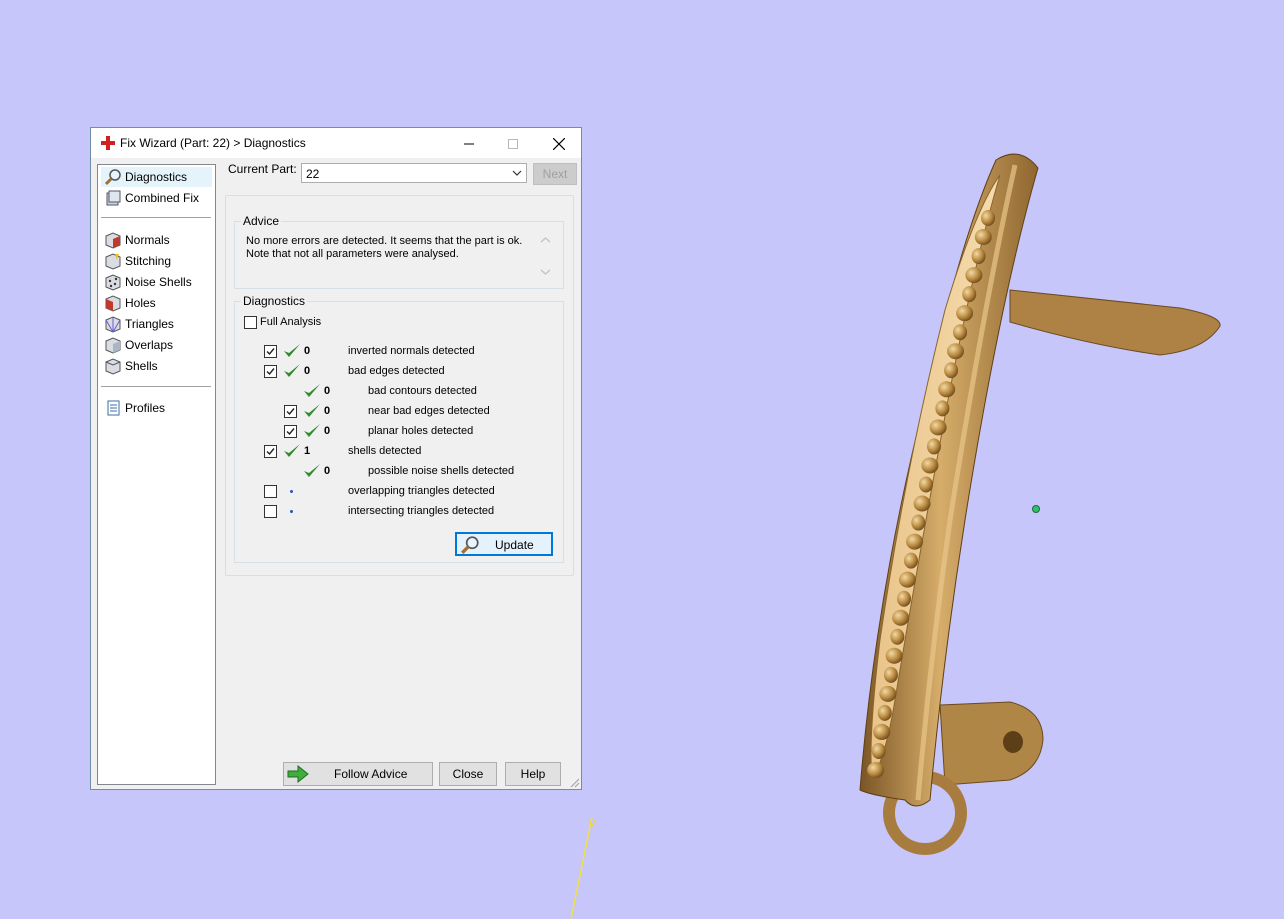 The width and height of the screenshot is (1284, 919). Describe the element at coordinates (555, 174) in the screenshot. I see `next-button: Next` at that location.